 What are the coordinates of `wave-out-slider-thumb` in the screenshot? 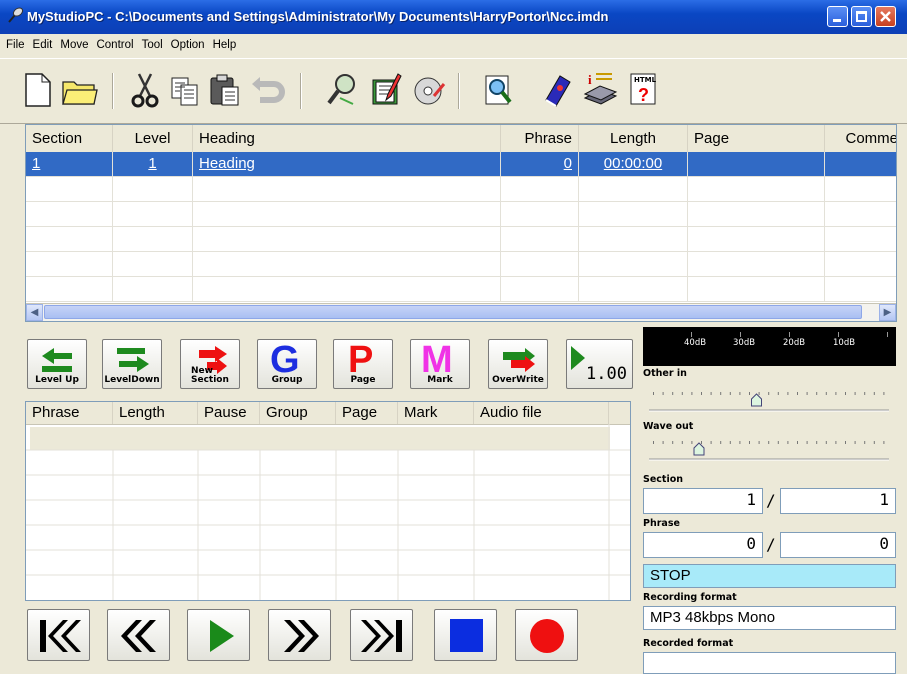 It's located at (699, 449).